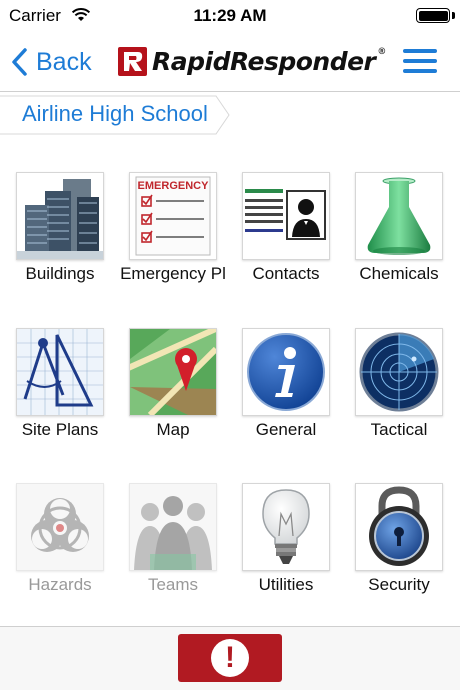 Image resolution: width=460 pixels, height=690 pixels. I want to click on padlock-icon, so click(399, 527).